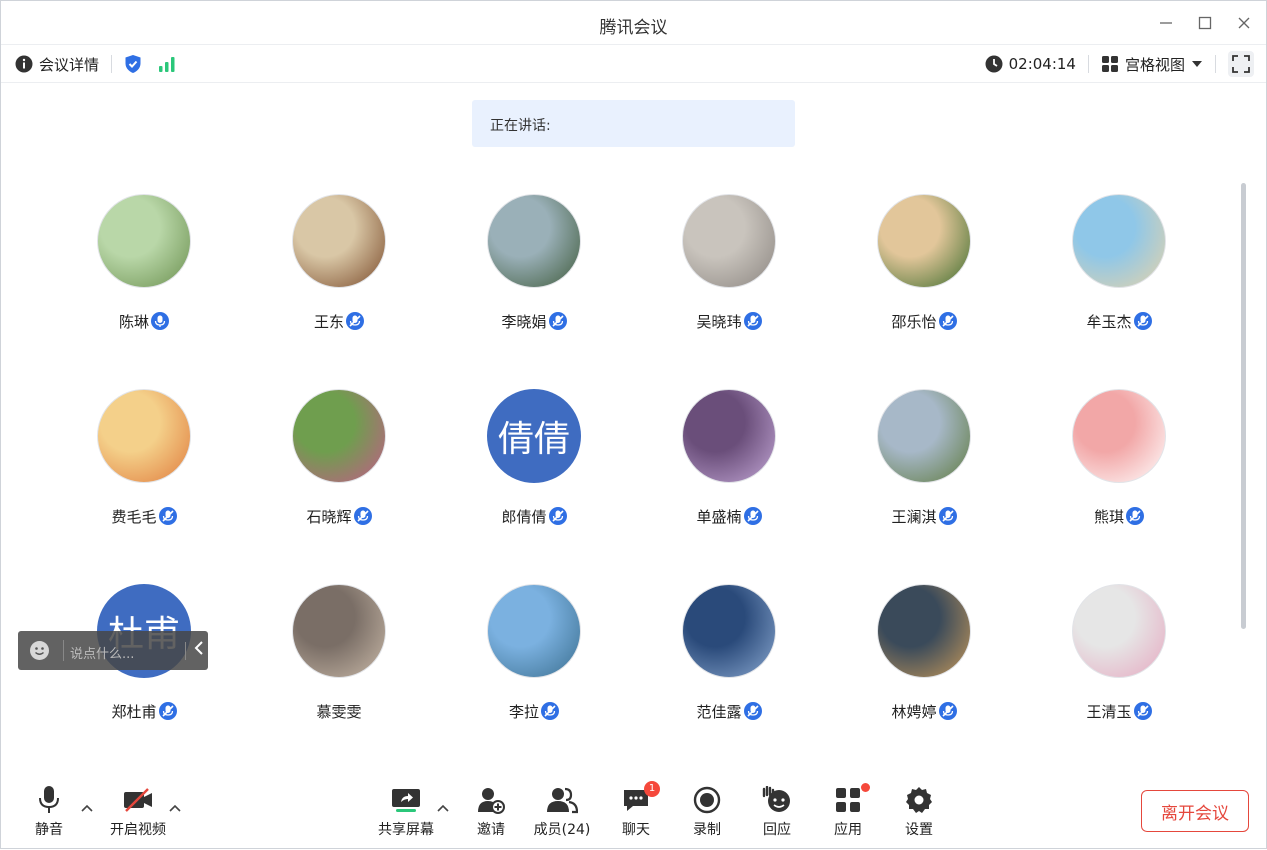  I want to click on microphone-icon, so click(49, 799).